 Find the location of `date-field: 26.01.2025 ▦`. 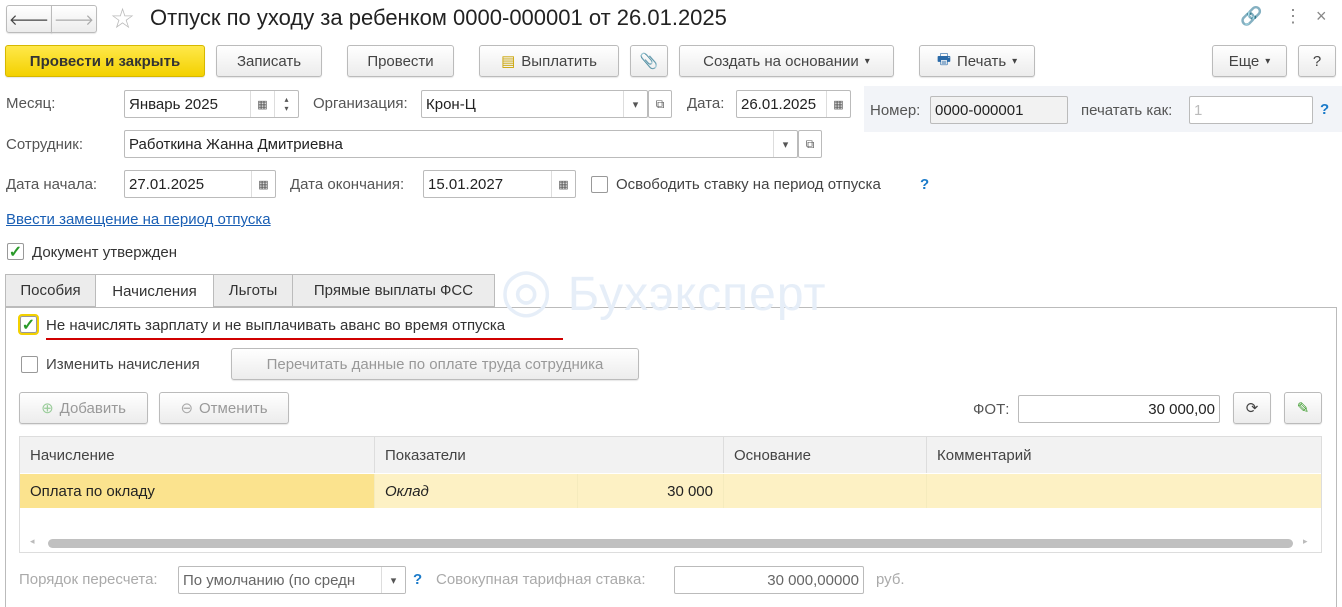

date-field: 26.01.2025 ▦ is located at coordinates (793, 104).